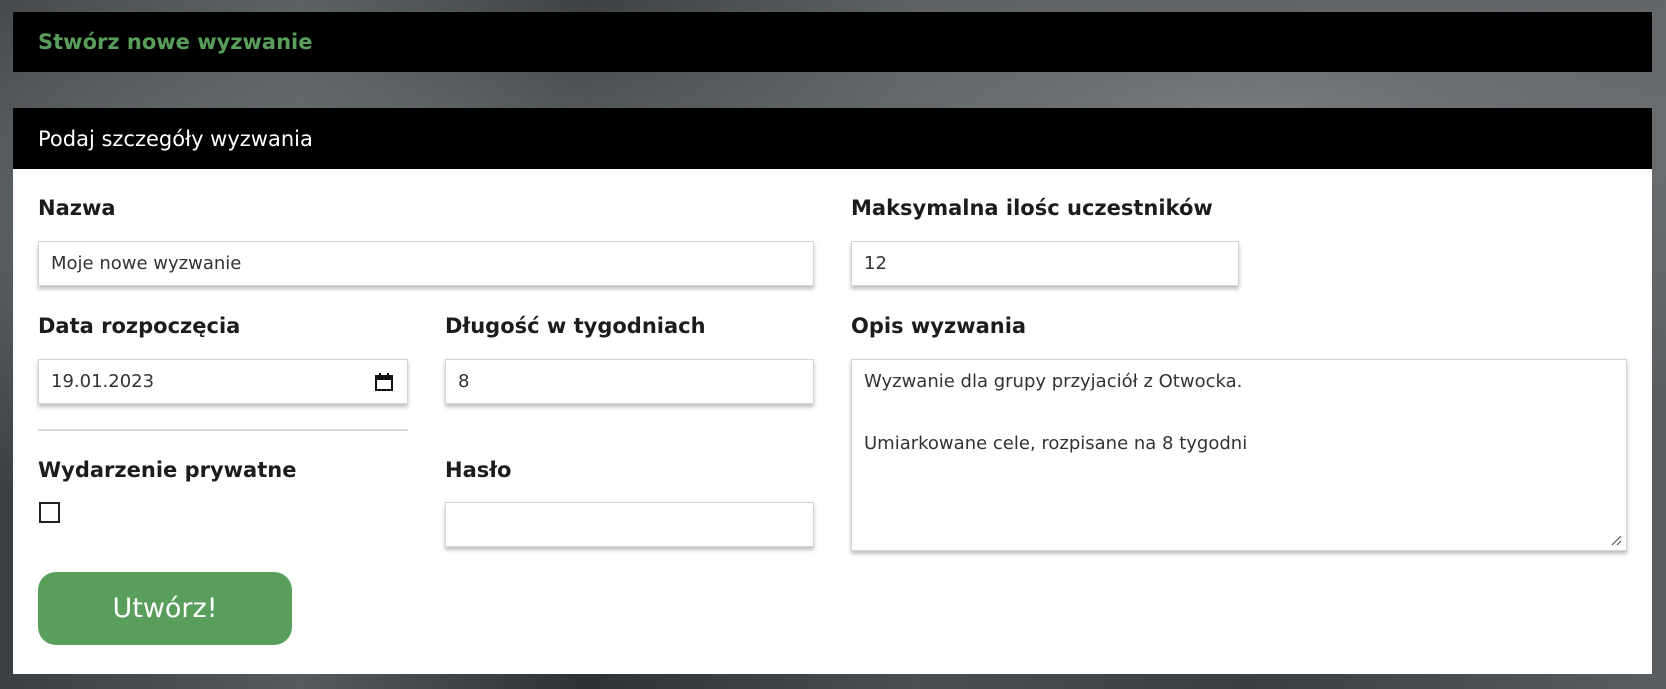 The width and height of the screenshot is (1666, 689). Describe the element at coordinates (939, 326) in the screenshot. I see `description-label: Opis wyzwania` at that location.